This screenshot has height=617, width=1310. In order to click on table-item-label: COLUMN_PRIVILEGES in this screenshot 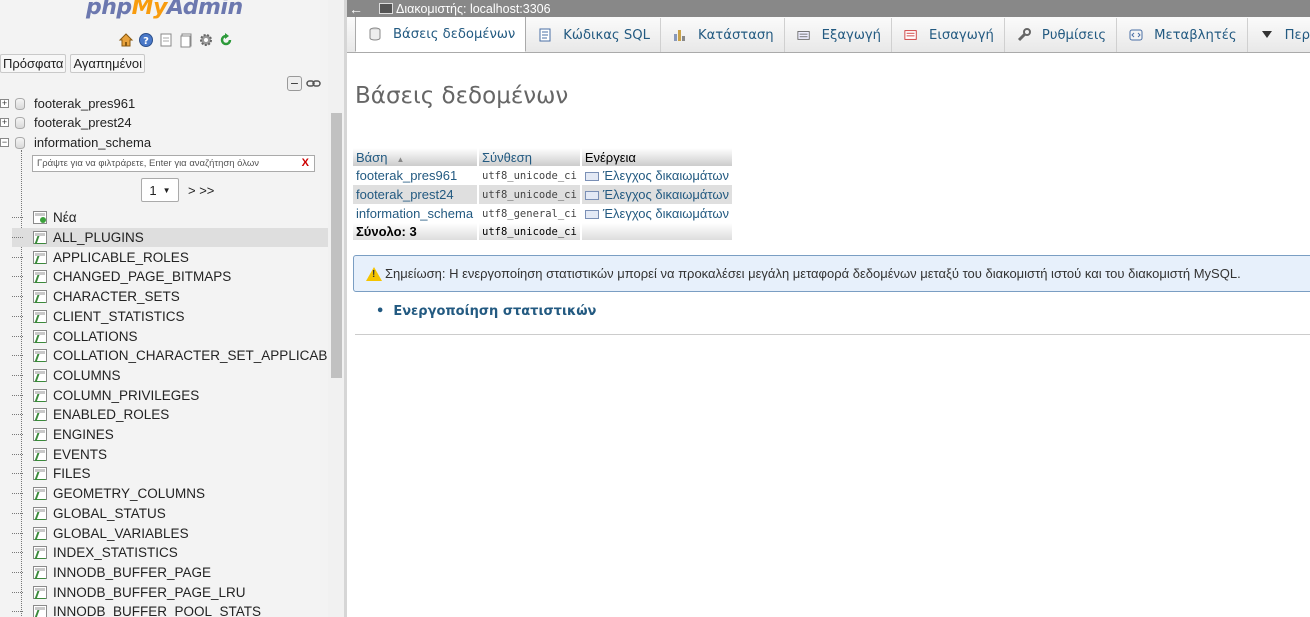, I will do `click(126, 395)`.